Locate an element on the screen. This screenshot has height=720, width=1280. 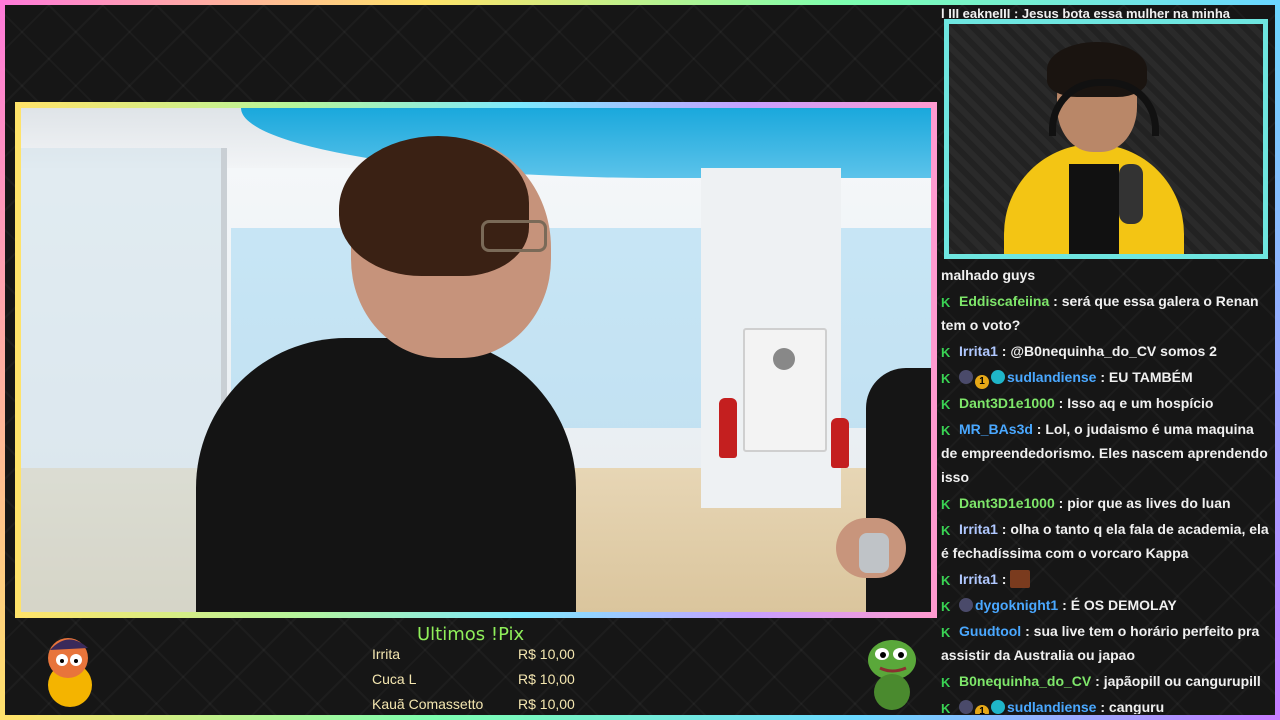
pix-title: Ultimos !Pix is located at coordinates (471, 634).